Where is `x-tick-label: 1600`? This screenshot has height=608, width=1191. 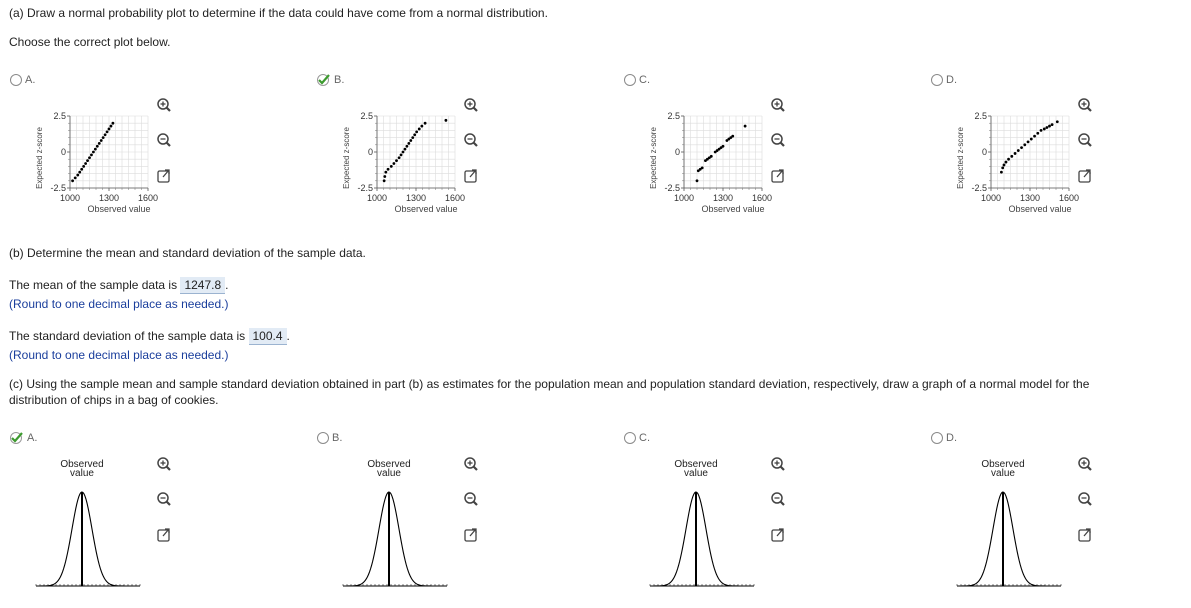
x-tick-label: 1600 is located at coordinates (148, 198).